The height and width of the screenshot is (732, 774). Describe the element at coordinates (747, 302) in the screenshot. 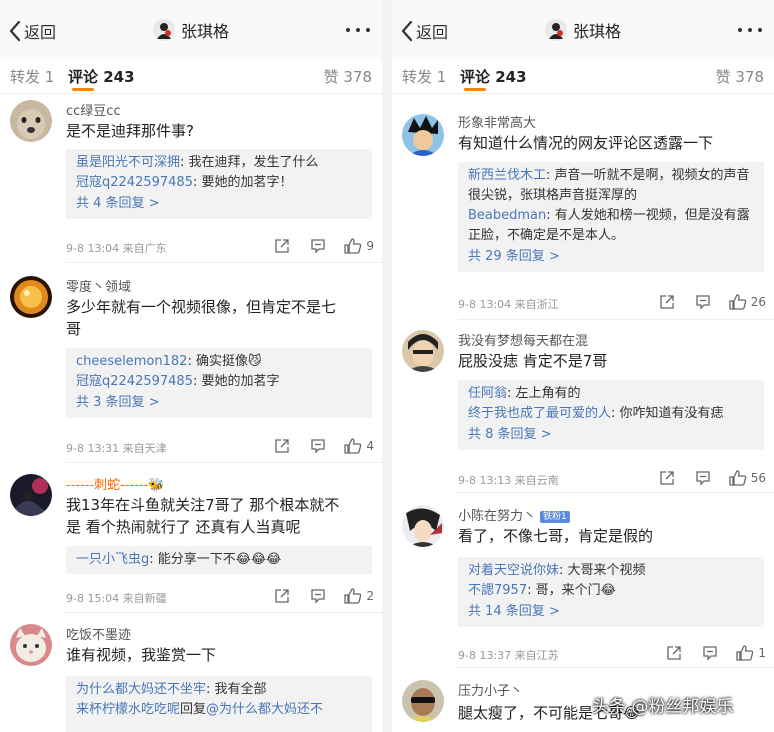

I see `like-button: 26` at that location.